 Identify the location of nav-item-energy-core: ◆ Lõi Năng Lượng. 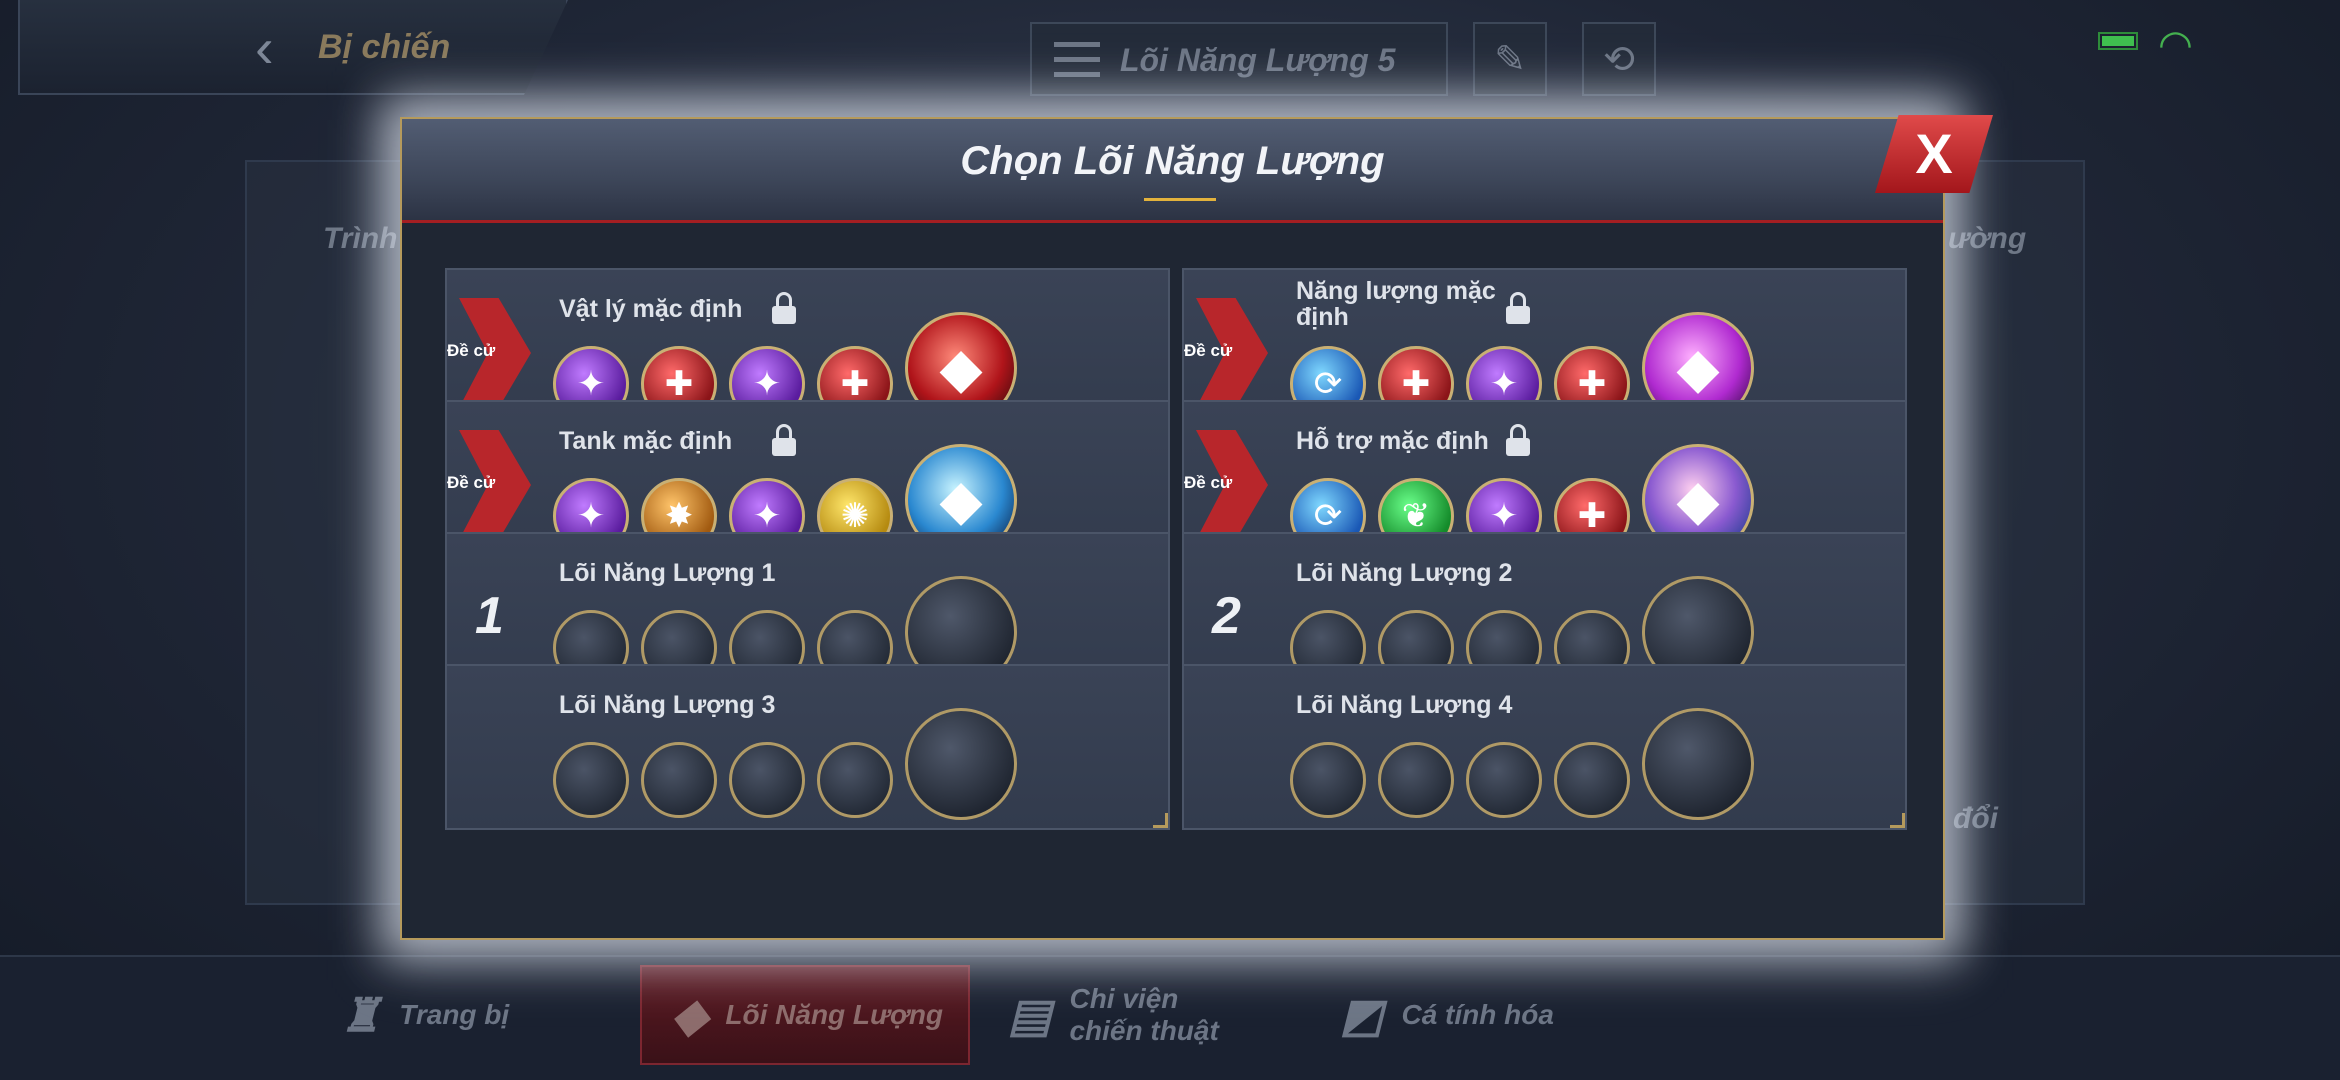
(805, 1015).